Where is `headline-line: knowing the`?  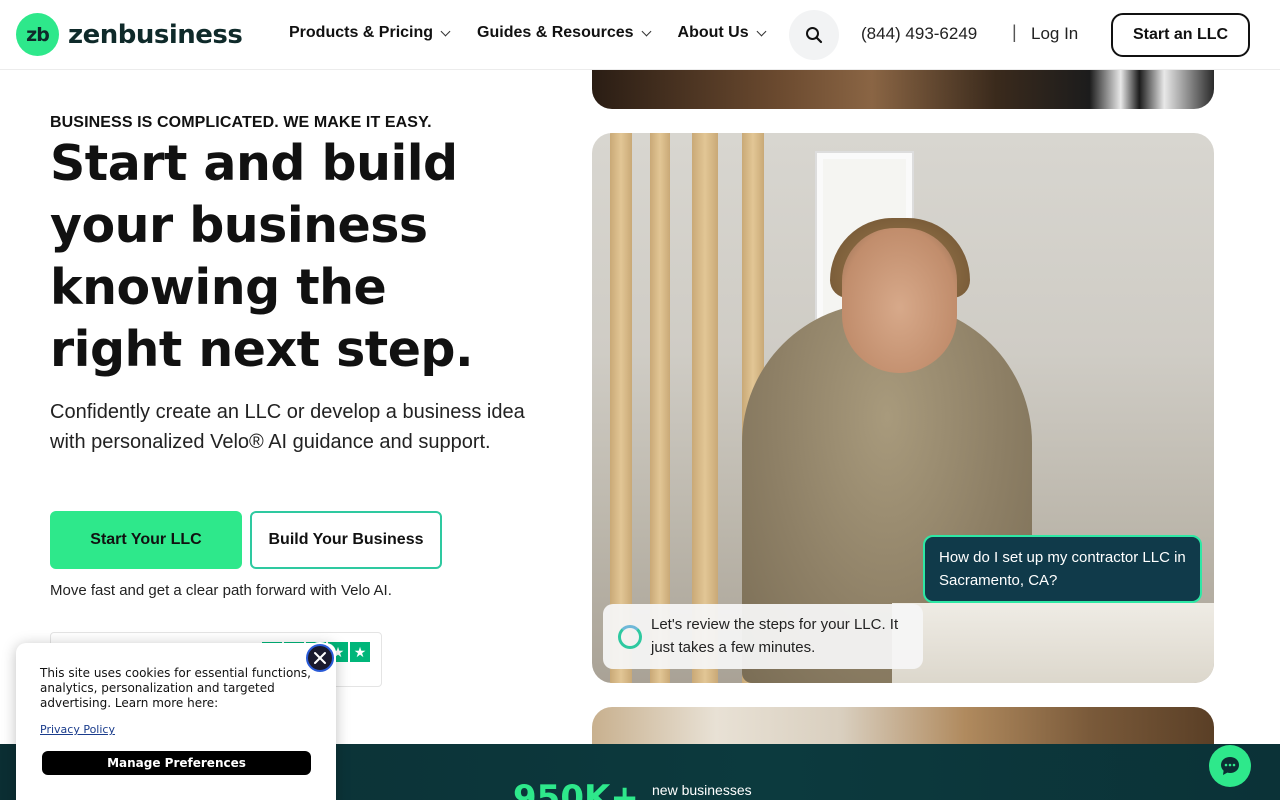 headline-line: knowing the is located at coordinates (218, 287).